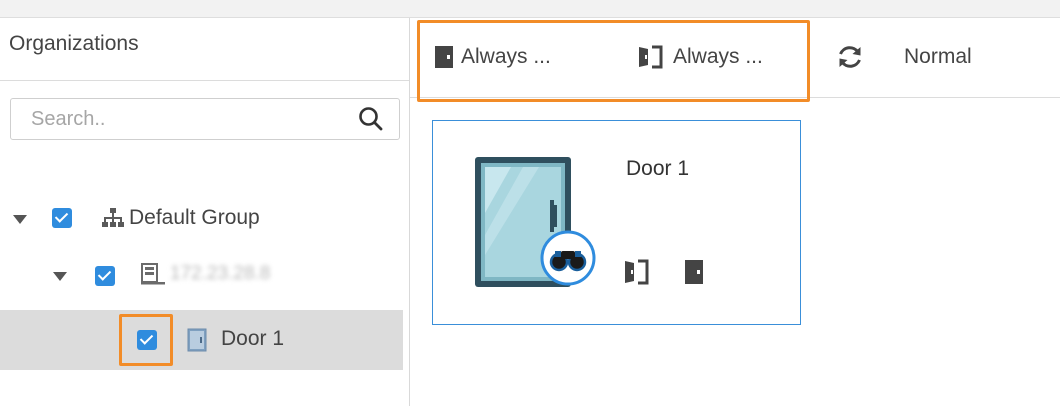  What do you see at coordinates (74, 43) in the screenshot?
I see `organizations-title: Organizations` at bounding box center [74, 43].